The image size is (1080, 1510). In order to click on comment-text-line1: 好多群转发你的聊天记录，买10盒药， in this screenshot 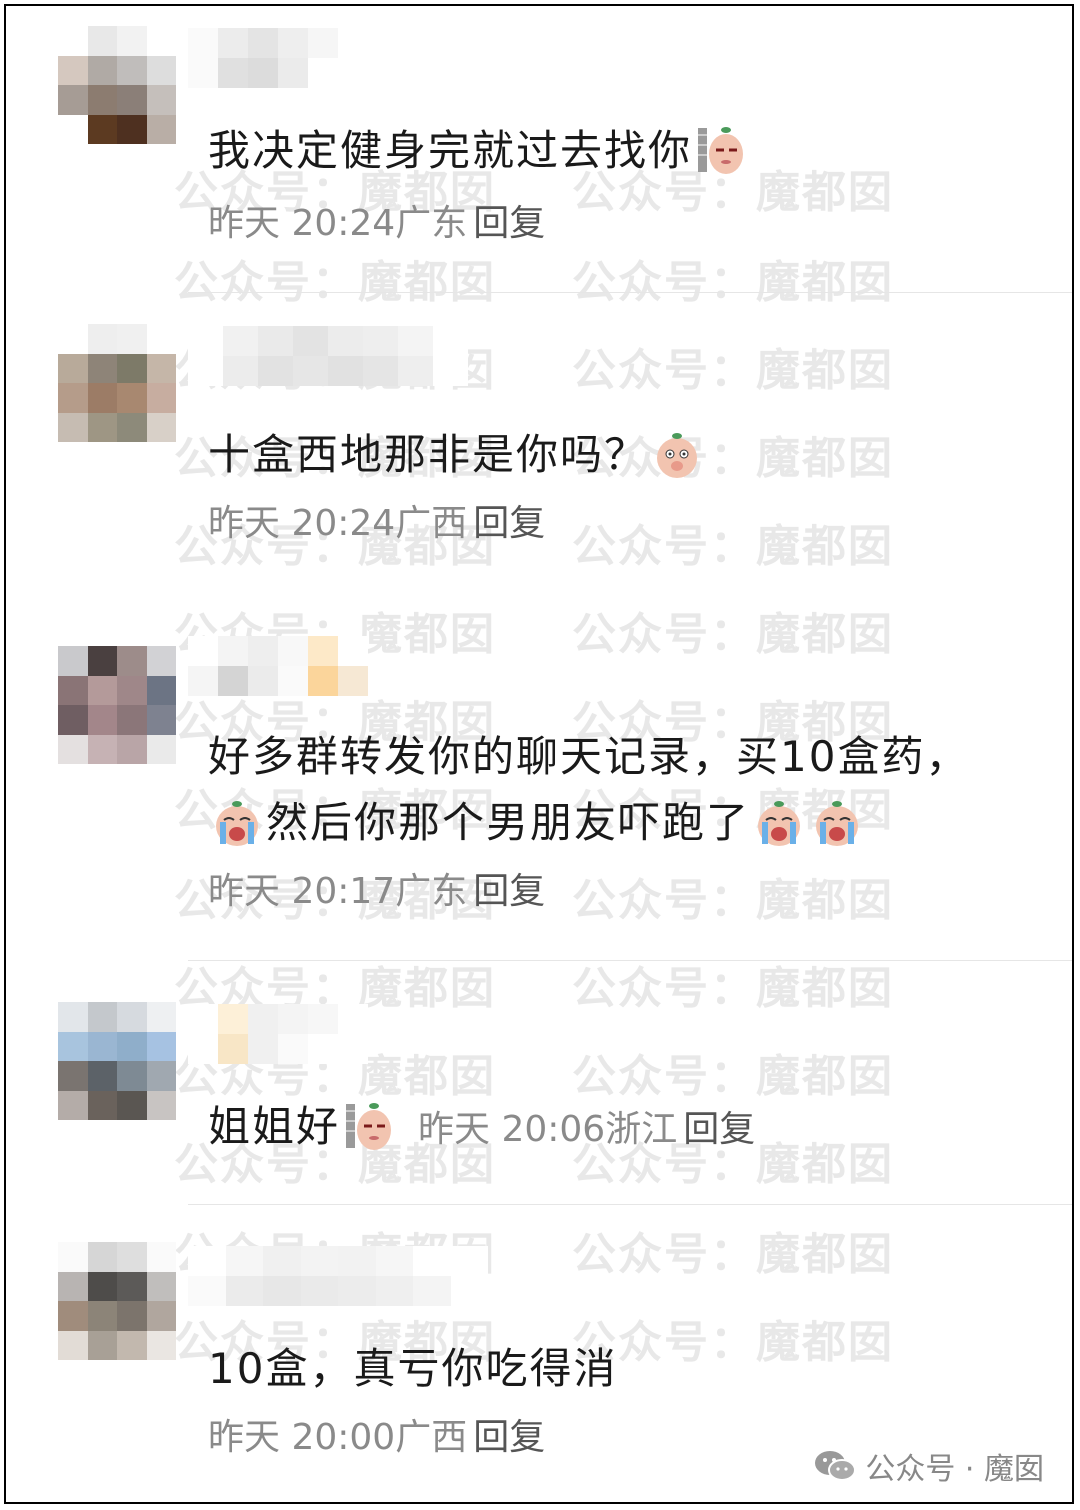, I will do `click(589, 756)`.